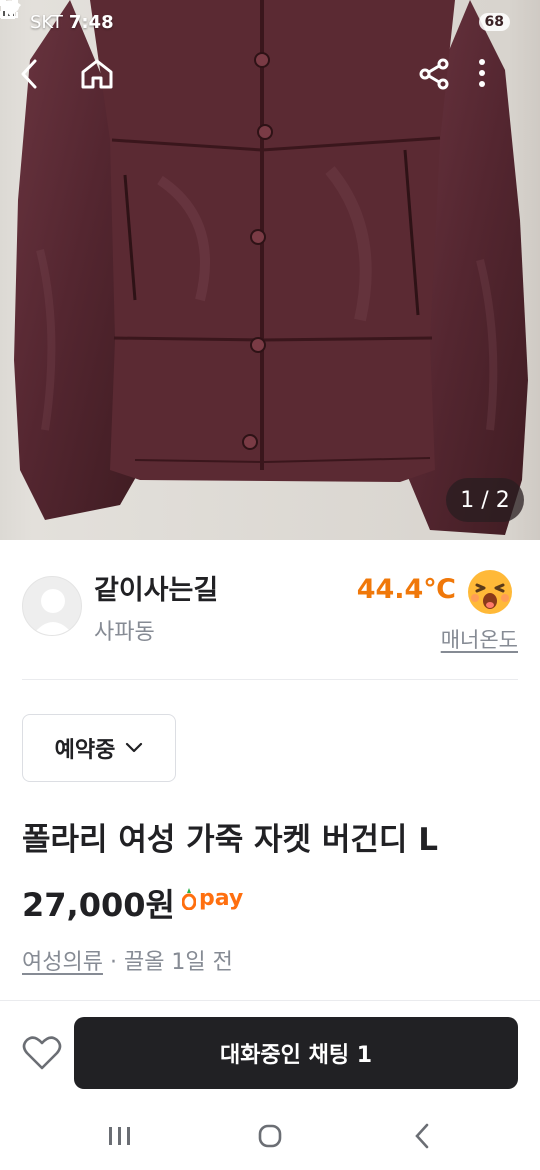  I want to click on pay-label: pay, so click(221, 898).